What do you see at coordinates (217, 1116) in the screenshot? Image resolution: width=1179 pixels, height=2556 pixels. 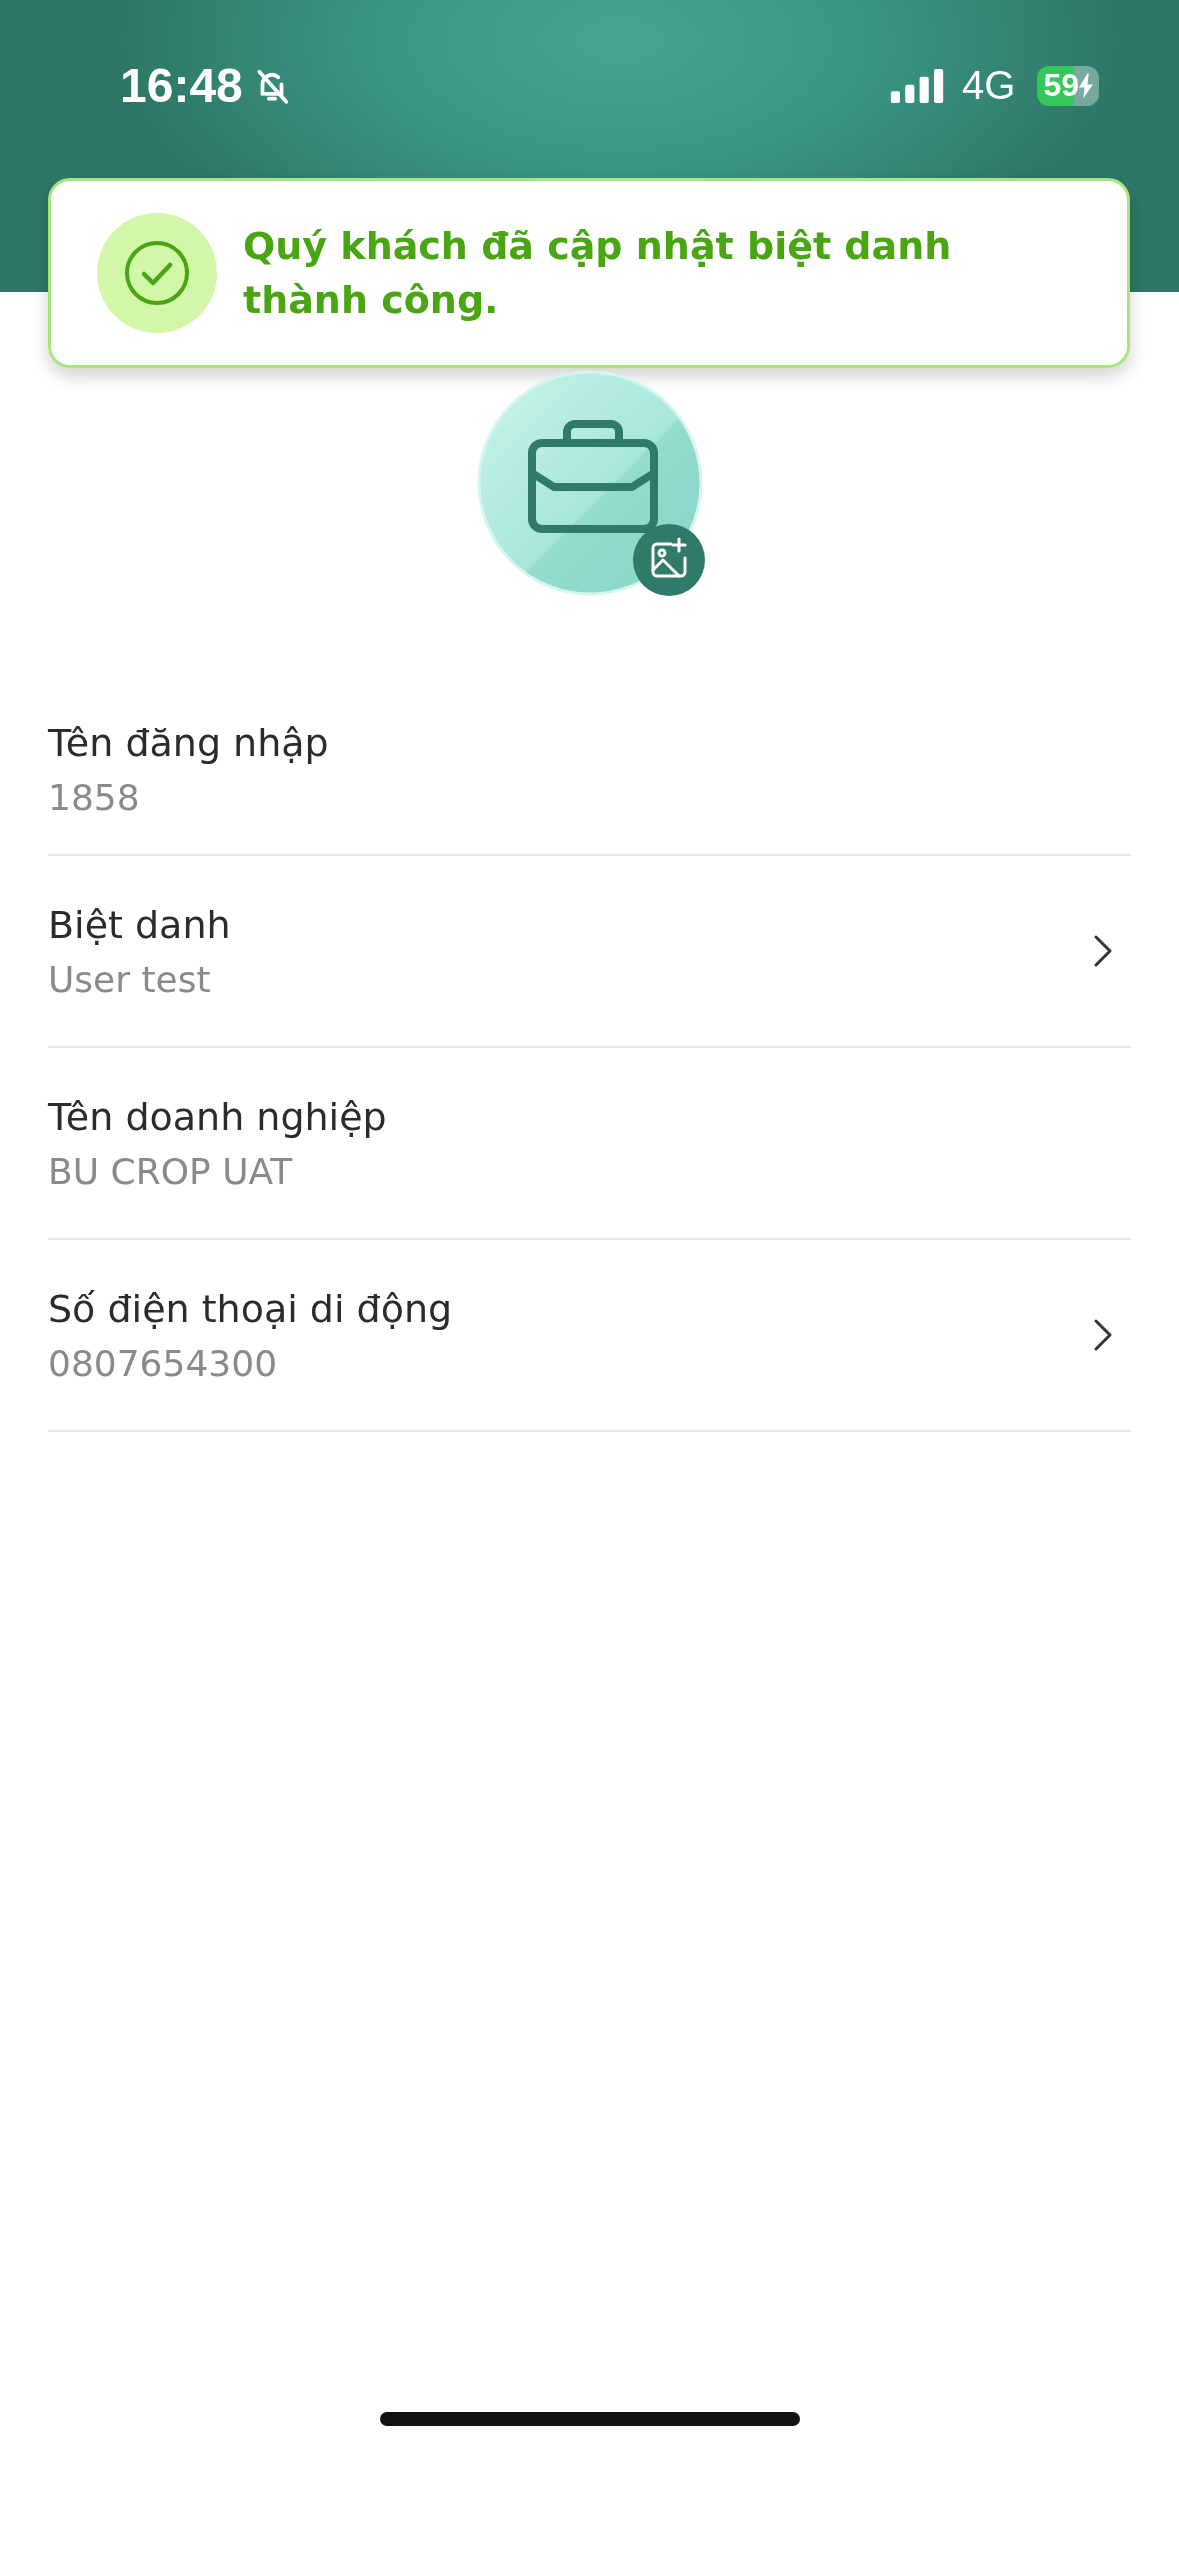 I see `field-label: Tên doanh nghiệp` at bounding box center [217, 1116].